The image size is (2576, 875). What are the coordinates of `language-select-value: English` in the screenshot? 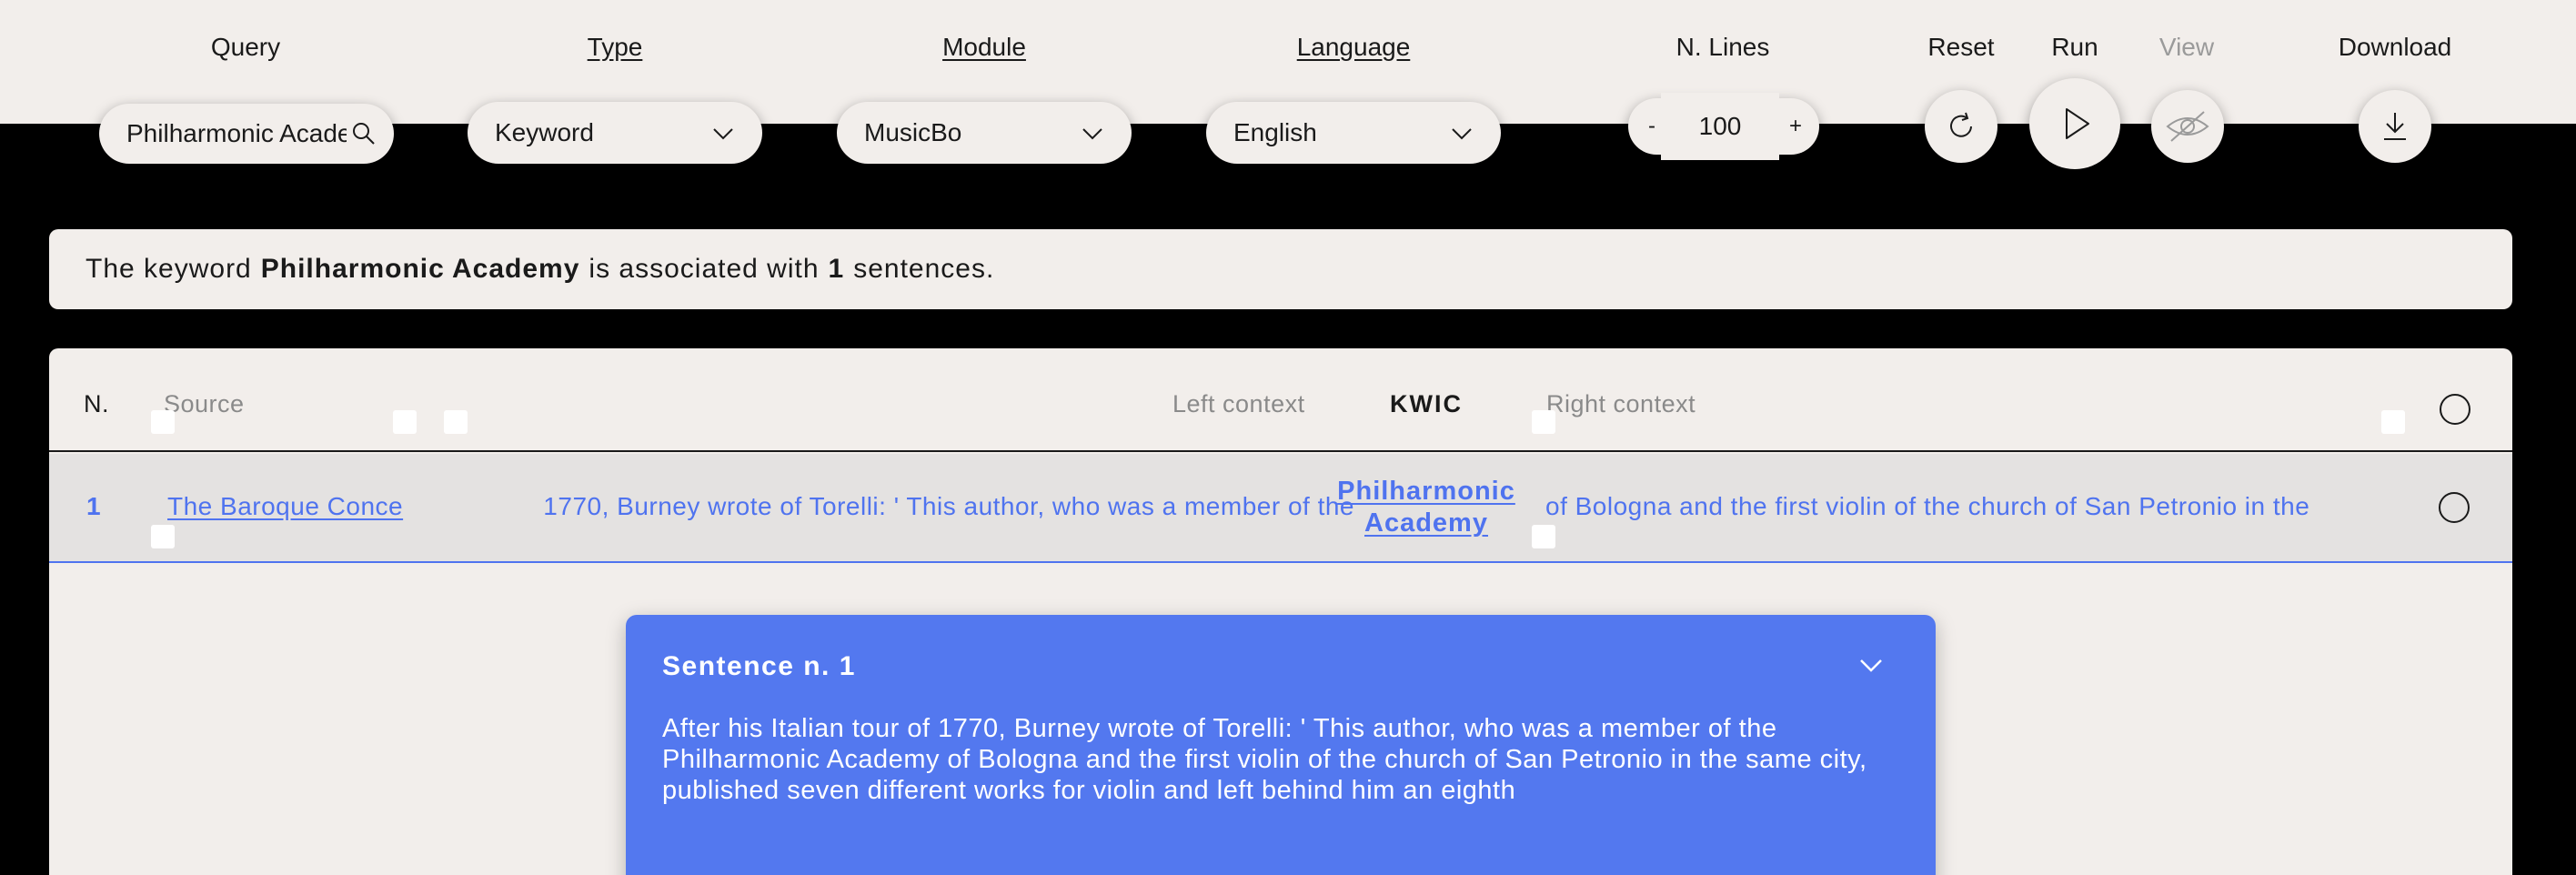 It's located at (1275, 132).